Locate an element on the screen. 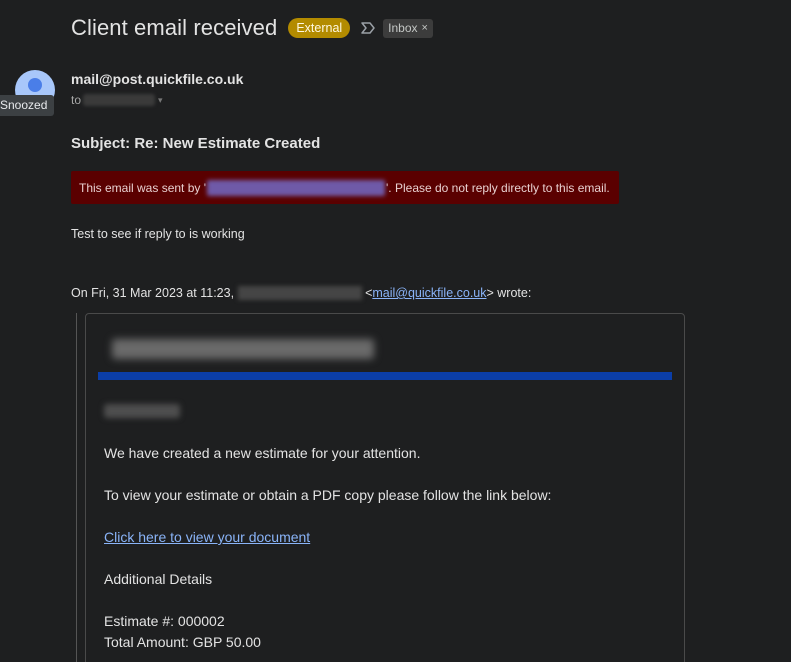 The image size is (791, 662). quote-email-link: mail@quickfile.co.uk is located at coordinates (429, 293).